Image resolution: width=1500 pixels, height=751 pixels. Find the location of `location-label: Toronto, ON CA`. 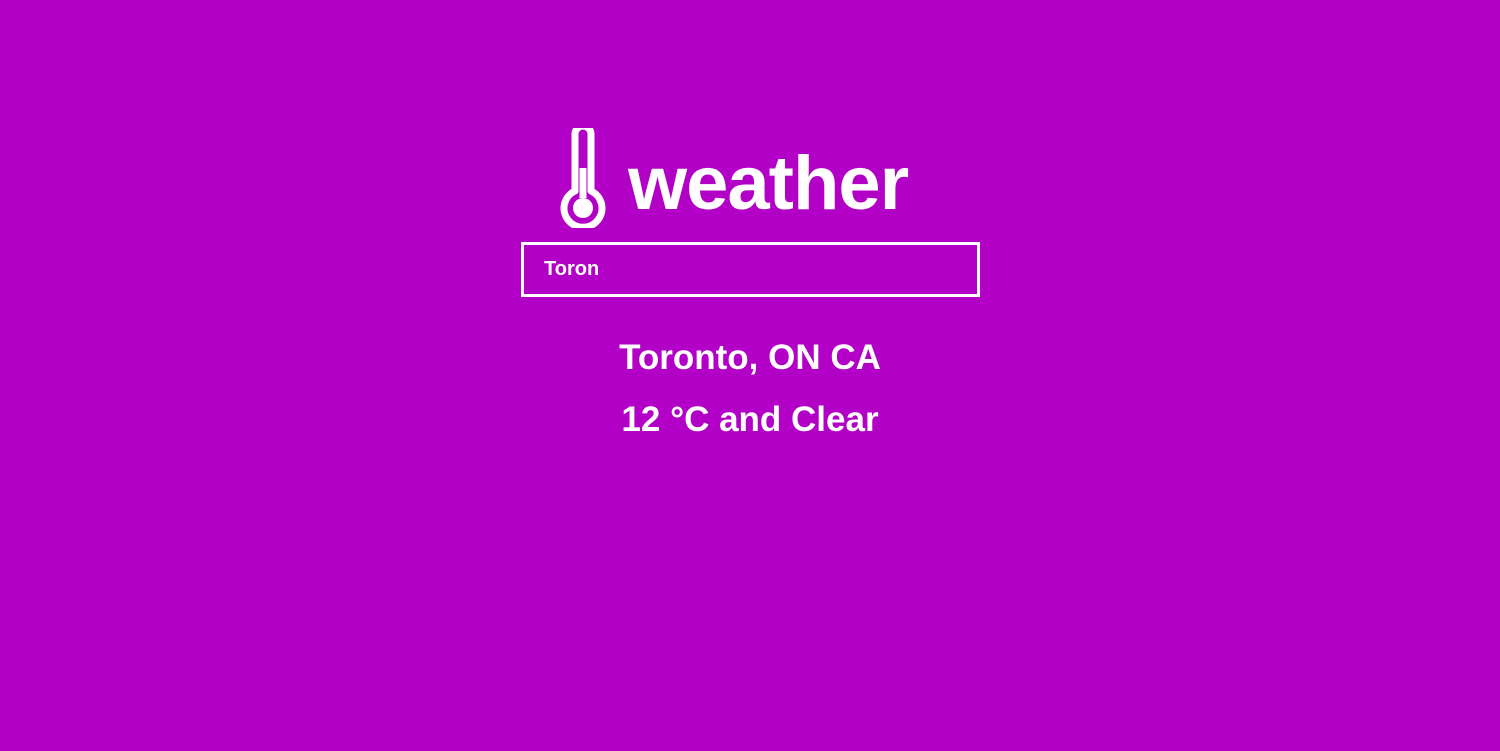

location-label: Toronto, ON CA is located at coordinates (750, 357).